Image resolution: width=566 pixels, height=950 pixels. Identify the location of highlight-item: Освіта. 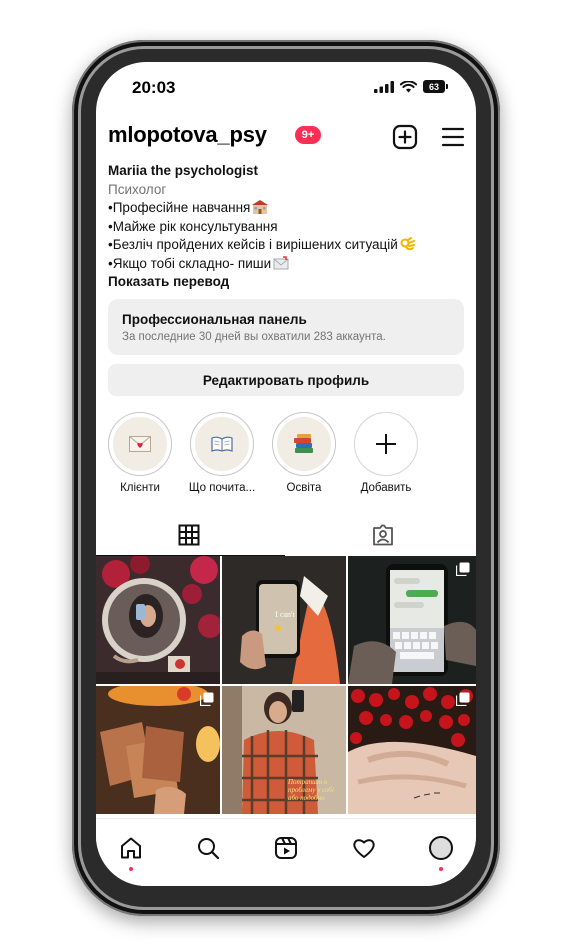
(304, 453).